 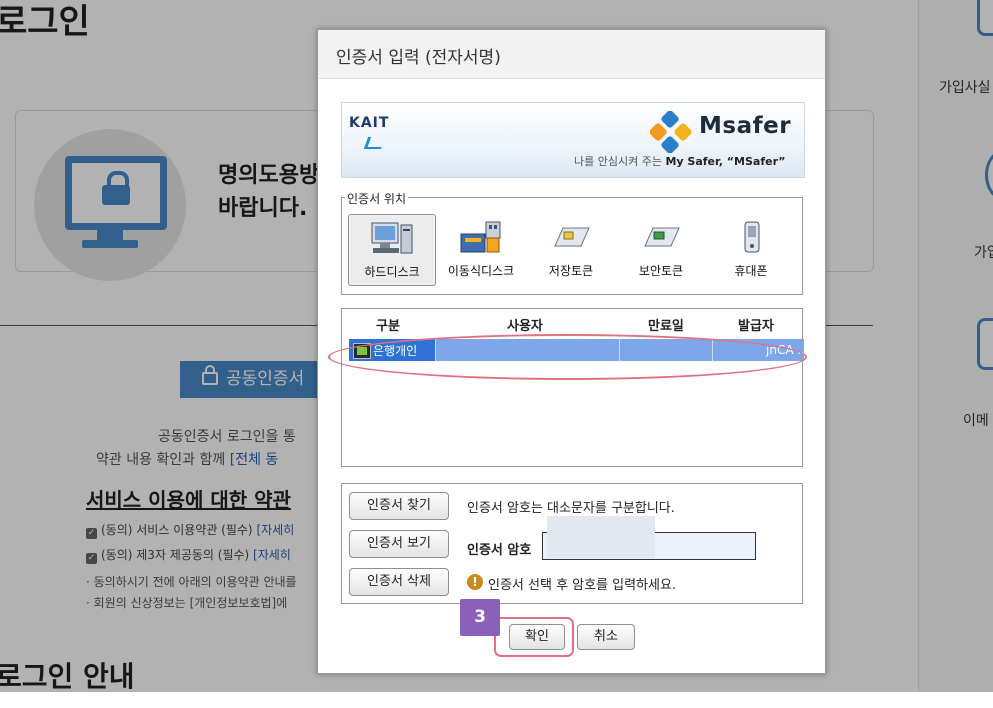 What do you see at coordinates (606, 637) in the screenshot?
I see `cancel-button: 취소` at bounding box center [606, 637].